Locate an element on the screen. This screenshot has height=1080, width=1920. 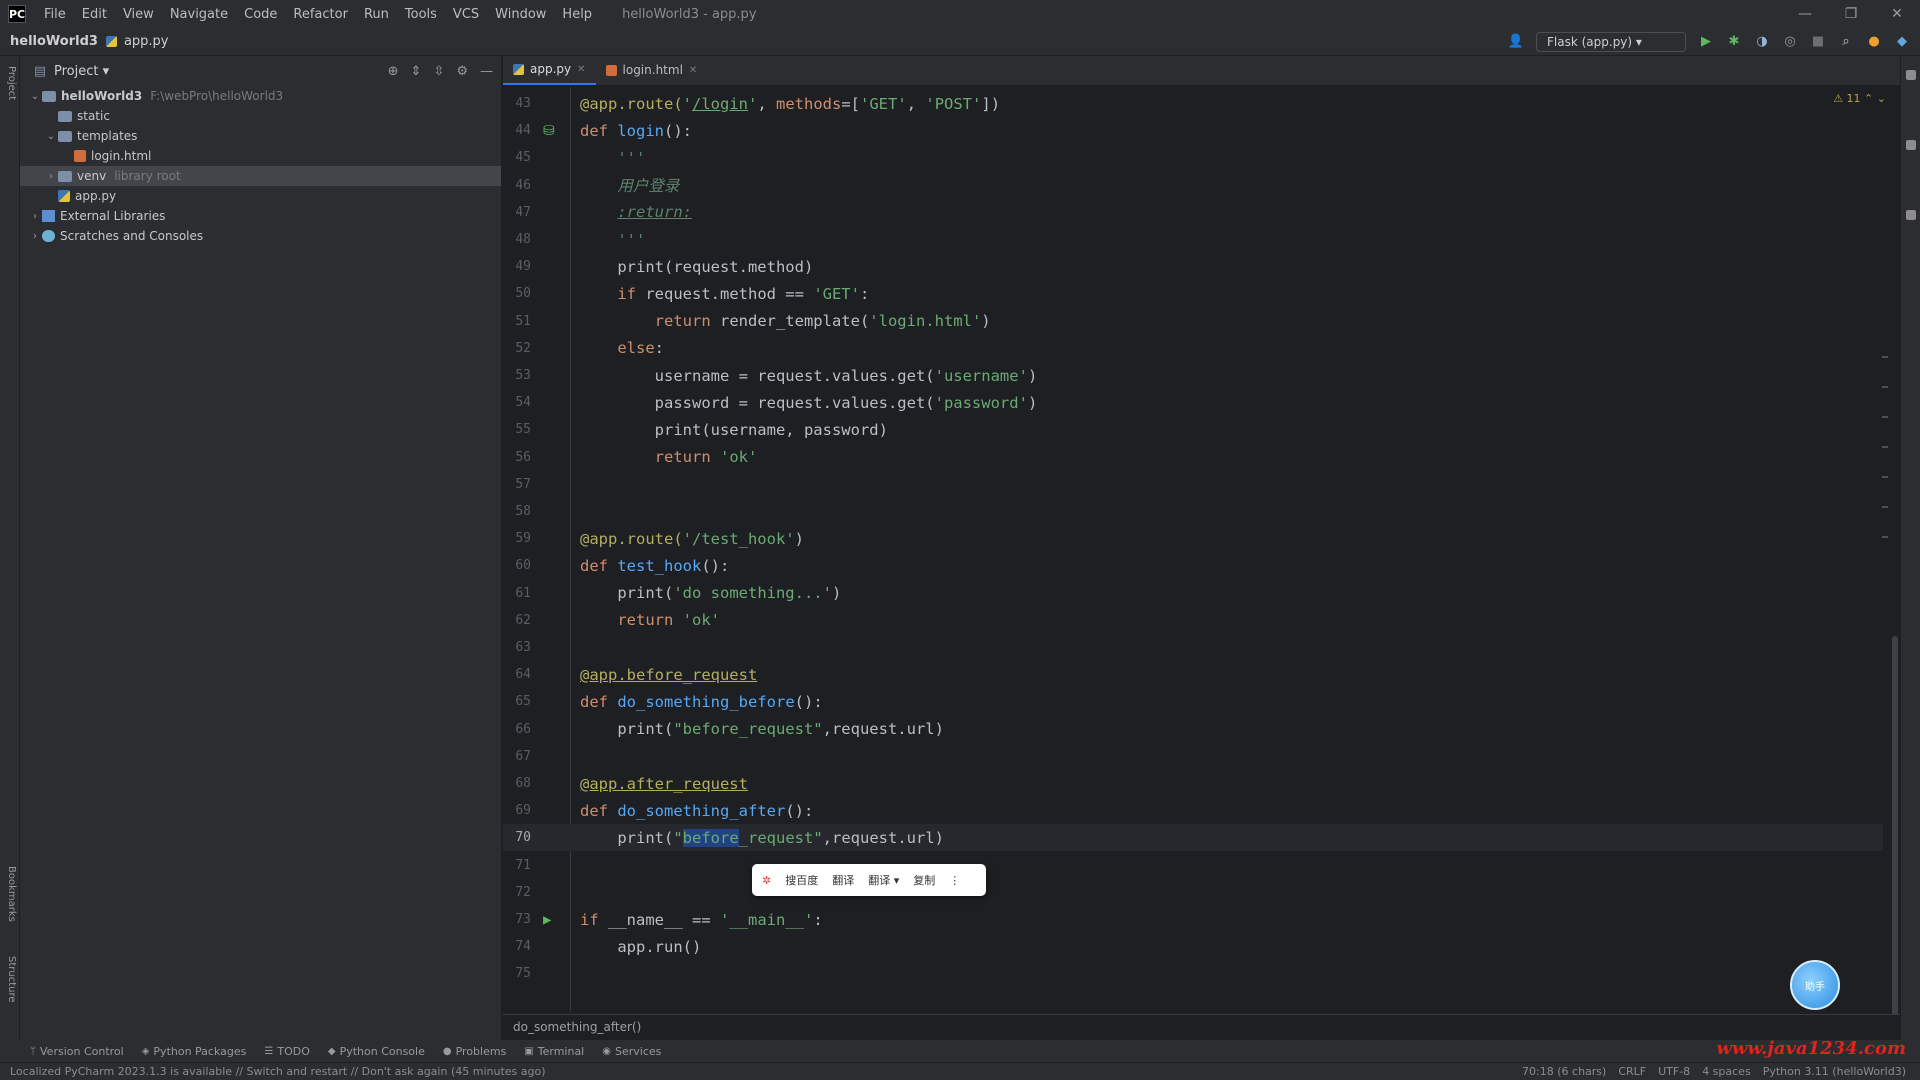
tree-item: › venv library root is located at coordinates (260, 176).